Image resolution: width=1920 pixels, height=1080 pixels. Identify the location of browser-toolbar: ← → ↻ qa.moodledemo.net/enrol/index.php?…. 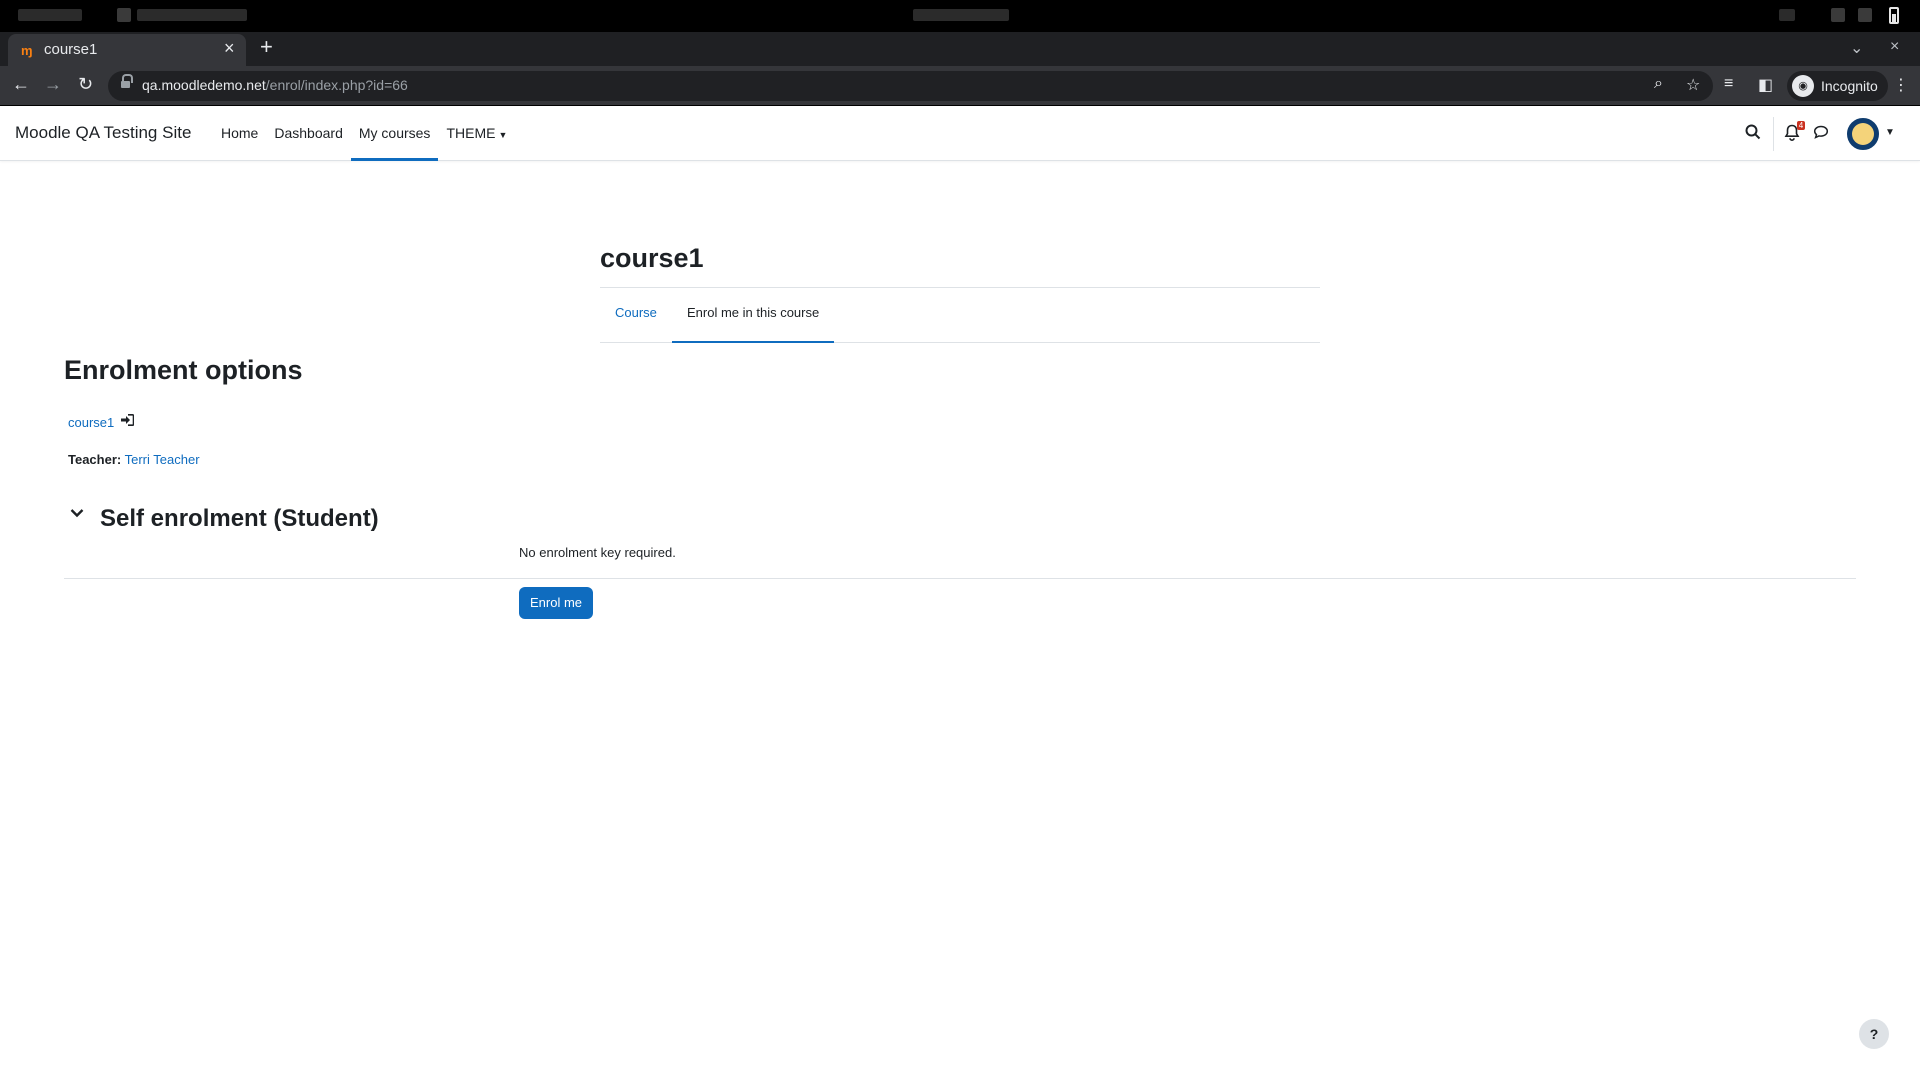
(960, 86).